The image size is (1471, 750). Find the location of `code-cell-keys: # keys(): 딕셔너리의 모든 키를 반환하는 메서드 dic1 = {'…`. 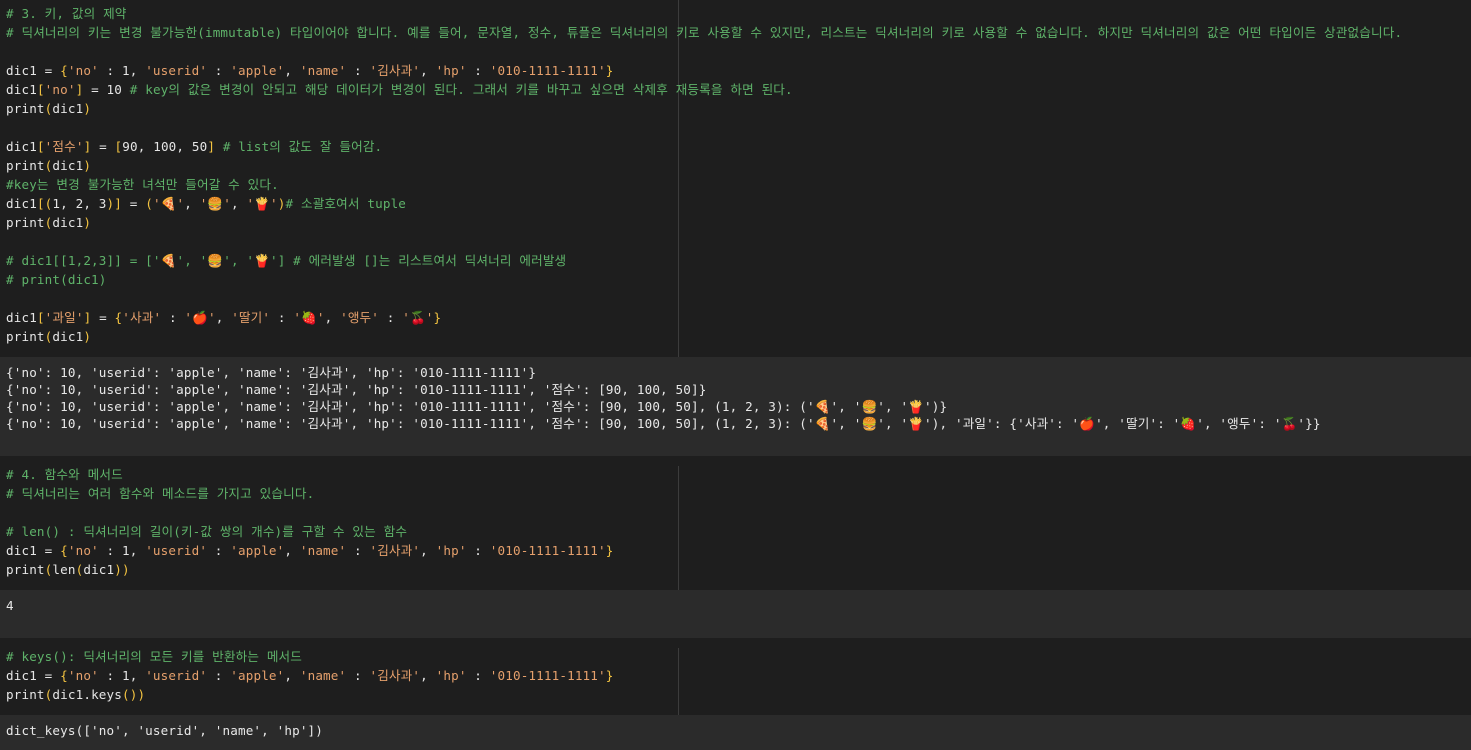

code-cell-keys: # keys(): 딕셔너리의 모든 키를 반환하는 메서드 dic1 = {'… is located at coordinates (735, 680).